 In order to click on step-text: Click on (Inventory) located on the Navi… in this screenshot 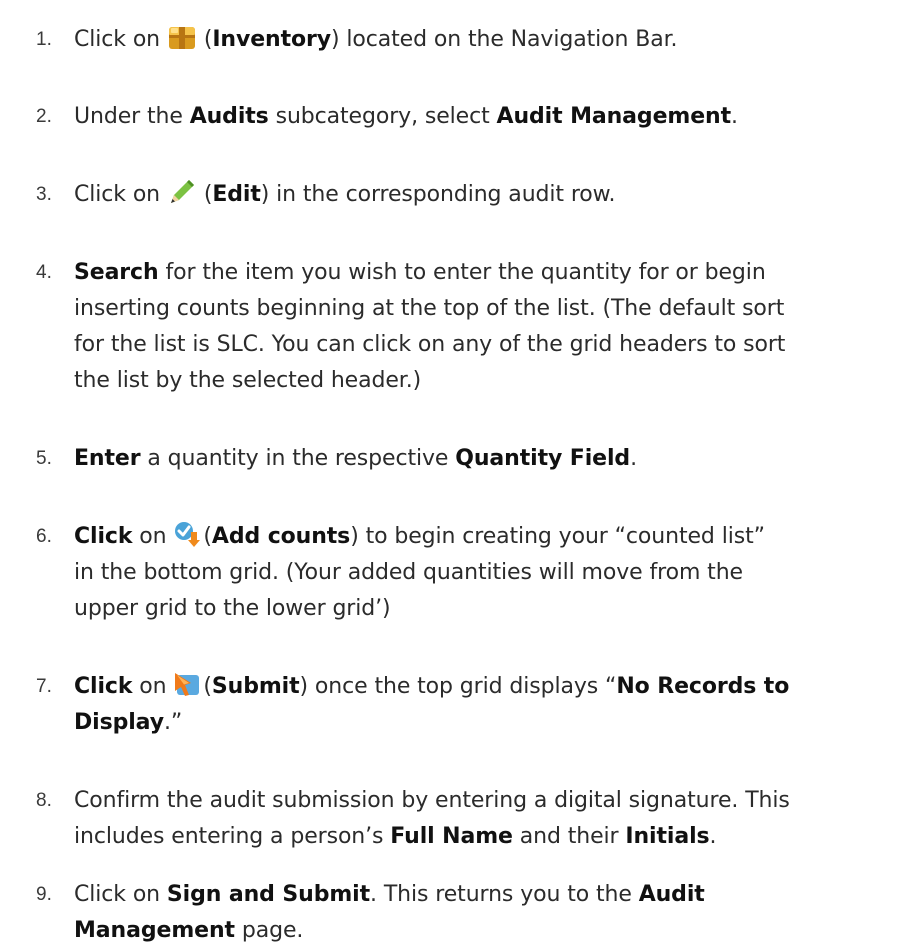, I will do `click(484, 40)`.